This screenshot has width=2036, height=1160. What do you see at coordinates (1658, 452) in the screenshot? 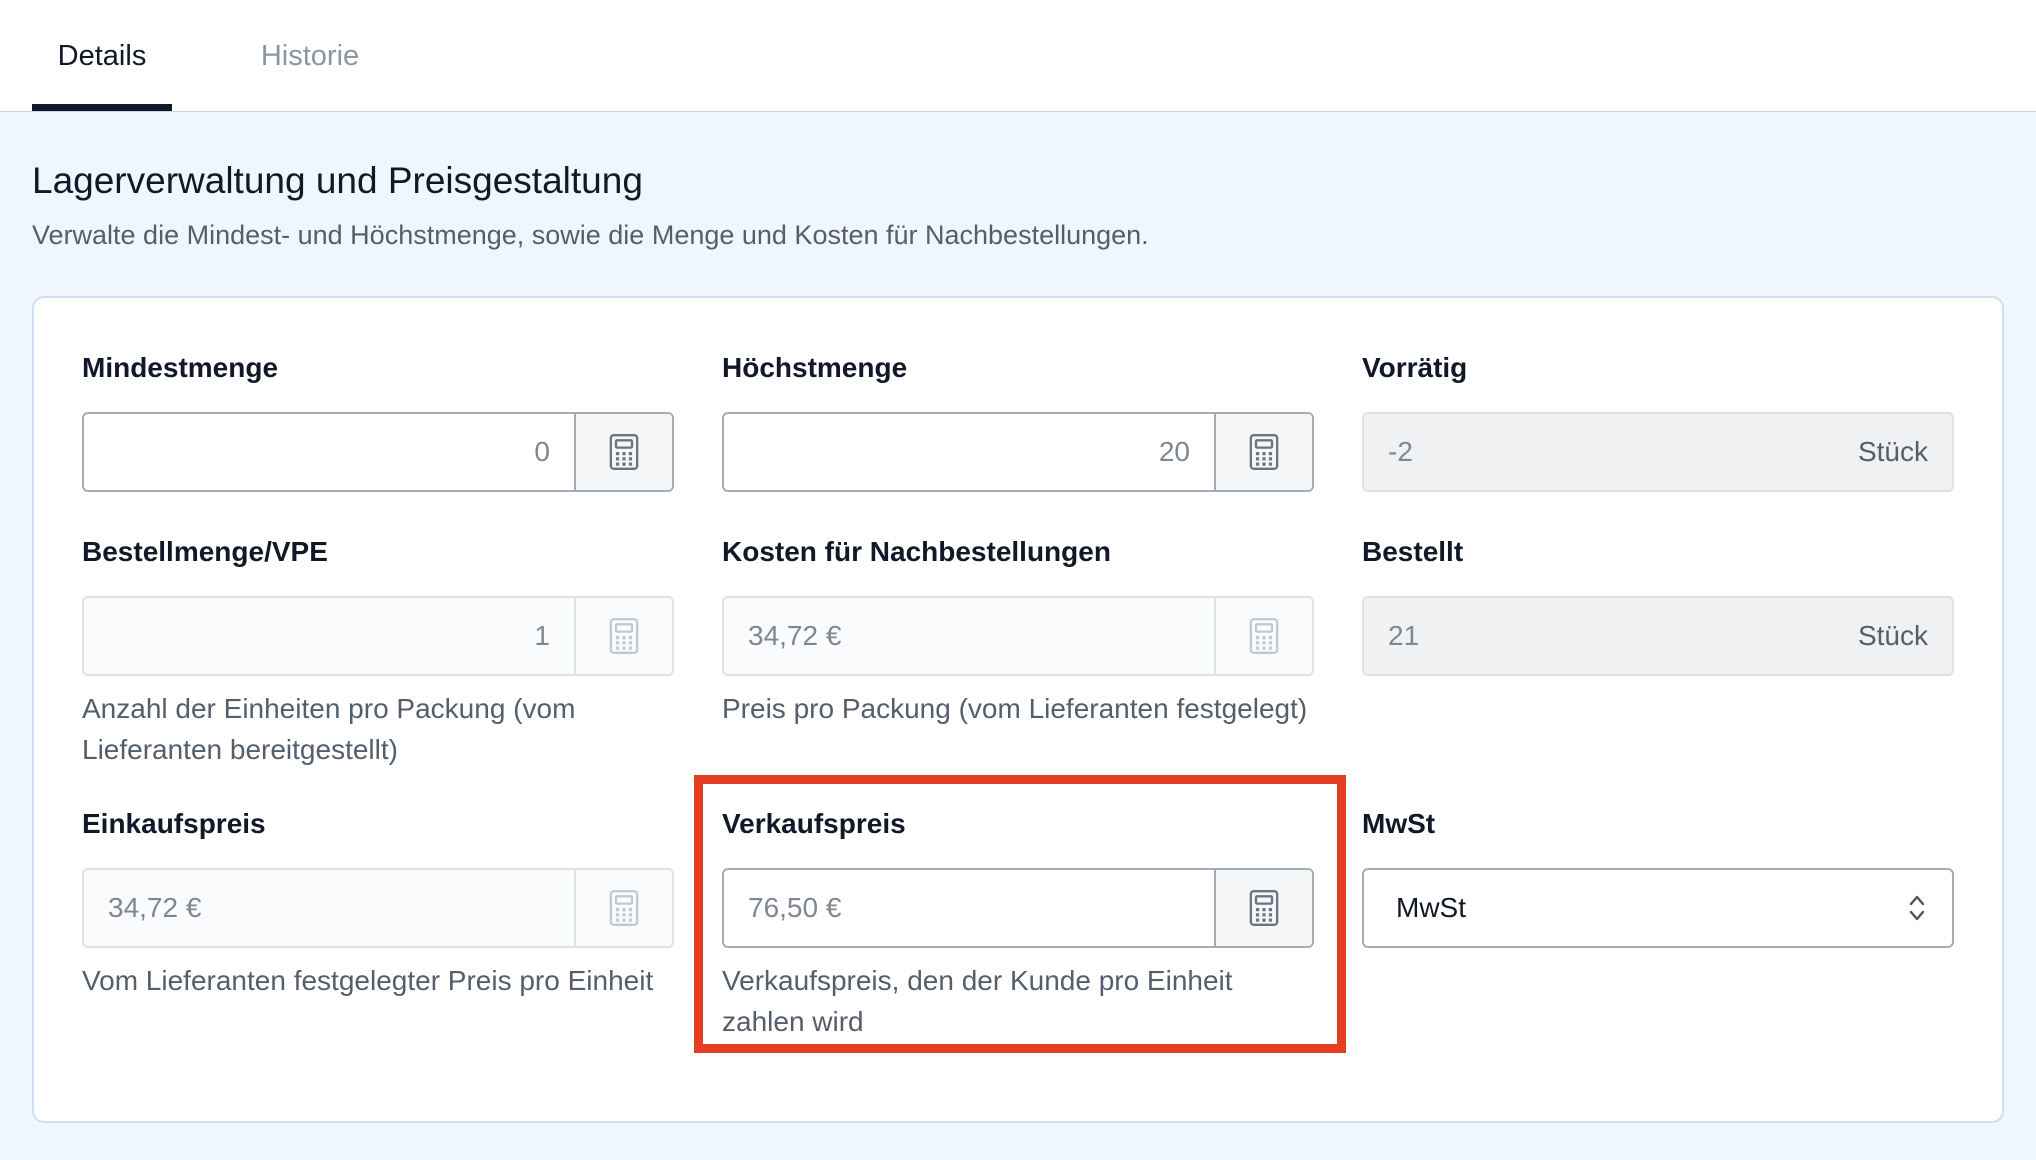
I see `in-stock-input-group: -2 Stück` at bounding box center [1658, 452].